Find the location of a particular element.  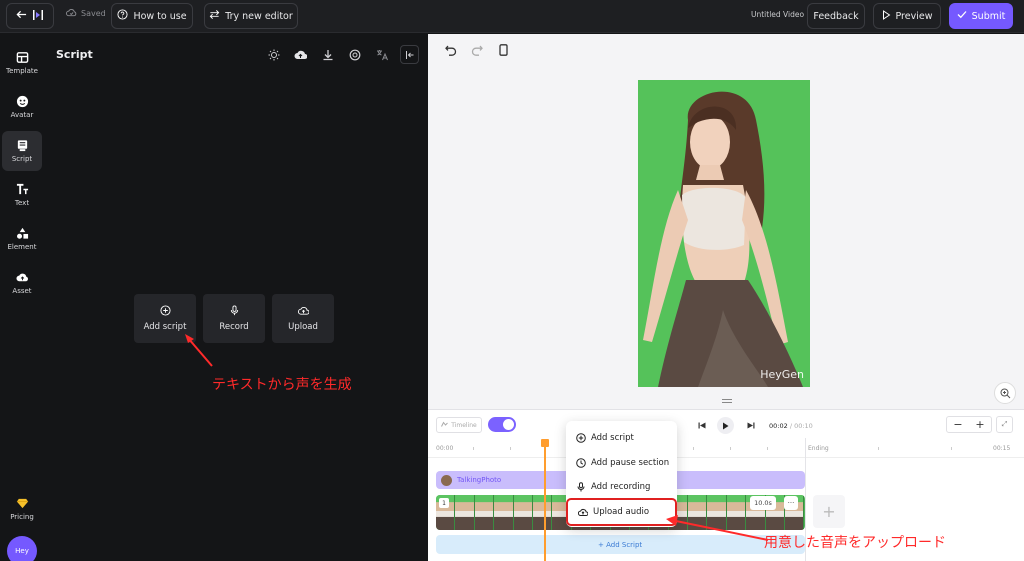

openai-icon is located at coordinates (354, 54).